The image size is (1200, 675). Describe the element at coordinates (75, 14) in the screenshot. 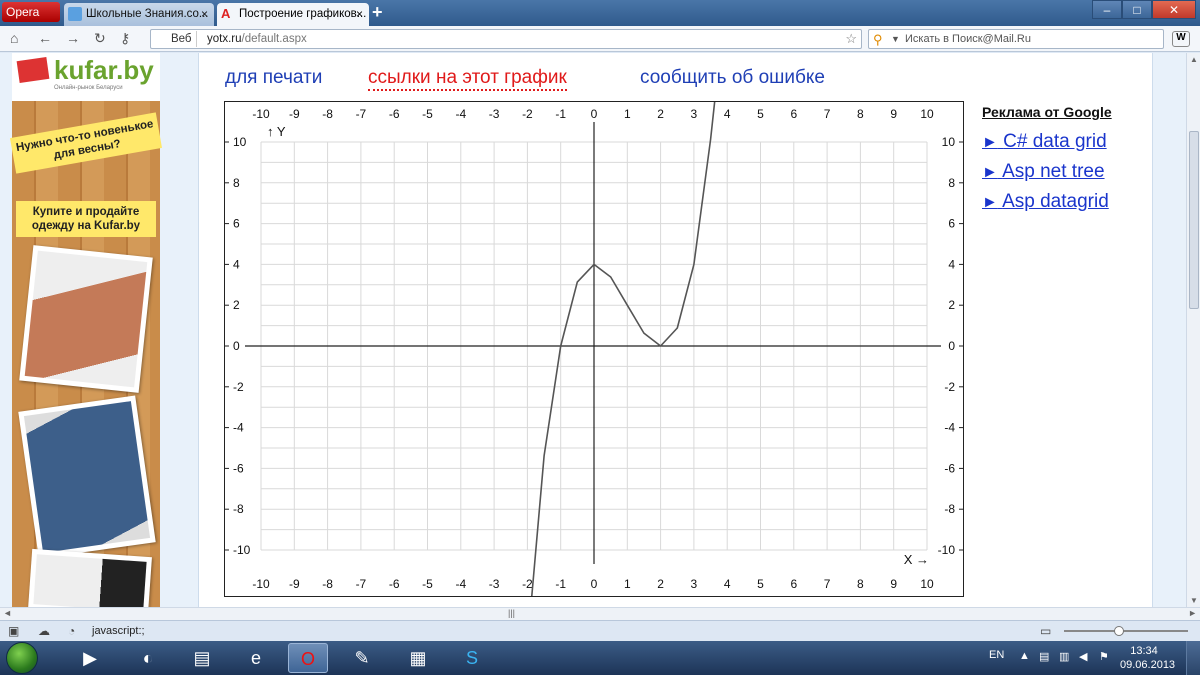

I see `school-favicon-icon` at that location.